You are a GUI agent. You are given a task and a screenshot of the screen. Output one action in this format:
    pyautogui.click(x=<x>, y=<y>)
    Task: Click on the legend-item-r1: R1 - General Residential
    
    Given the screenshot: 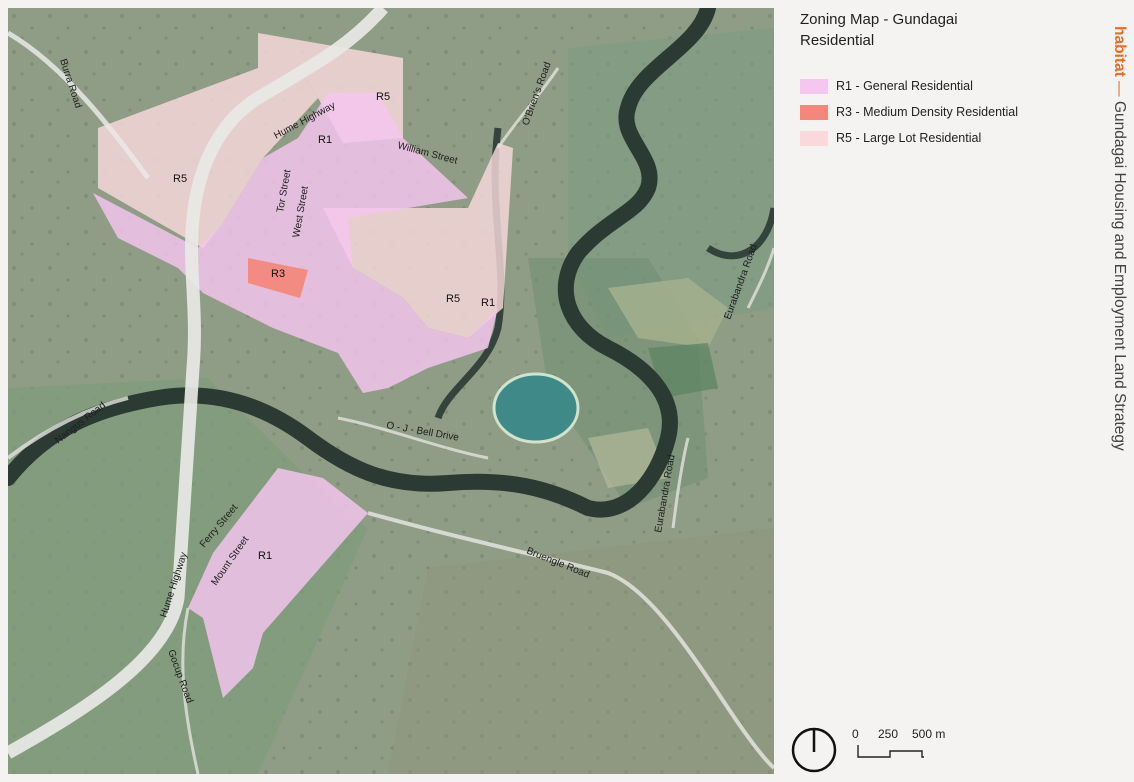 What is the action you would take?
    pyautogui.click(x=909, y=86)
    